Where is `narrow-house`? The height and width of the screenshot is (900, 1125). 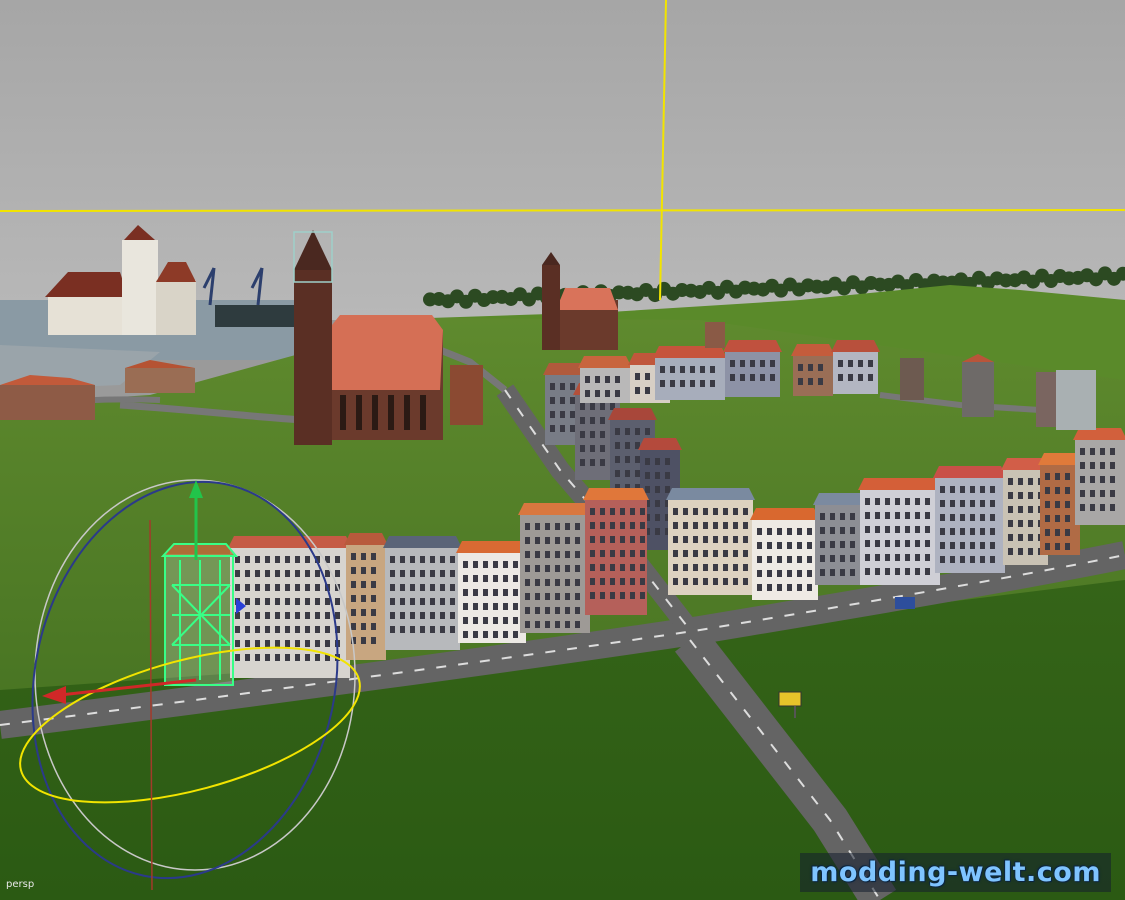
narrow-house is located at coordinates (466, 395).